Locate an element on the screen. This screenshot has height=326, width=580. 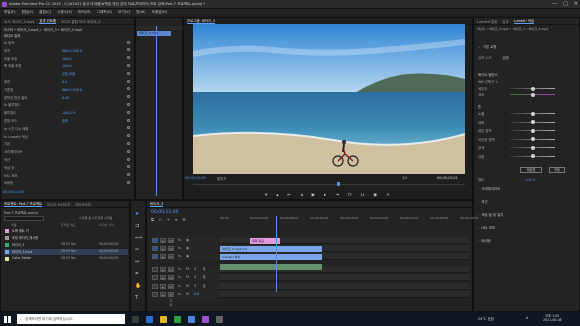
close-button: ✕ is located at coordinates (576, 4).